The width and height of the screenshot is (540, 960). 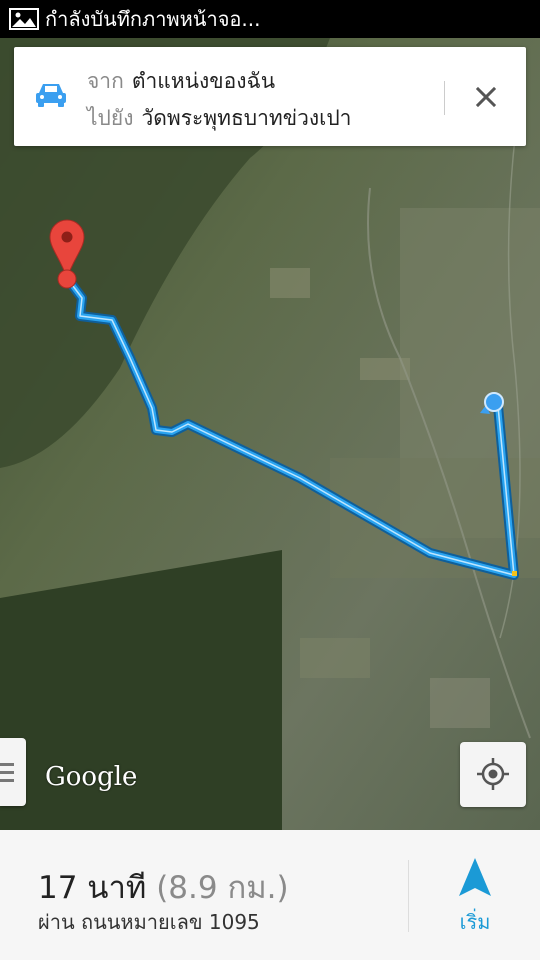 What do you see at coordinates (514, 573) in the screenshot?
I see `turn-marker` at bounding box center [514, 573].